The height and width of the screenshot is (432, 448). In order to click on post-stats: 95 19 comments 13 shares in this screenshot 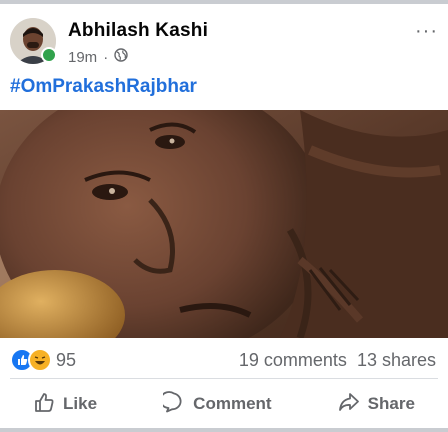, I will do `click(224, 359)`.